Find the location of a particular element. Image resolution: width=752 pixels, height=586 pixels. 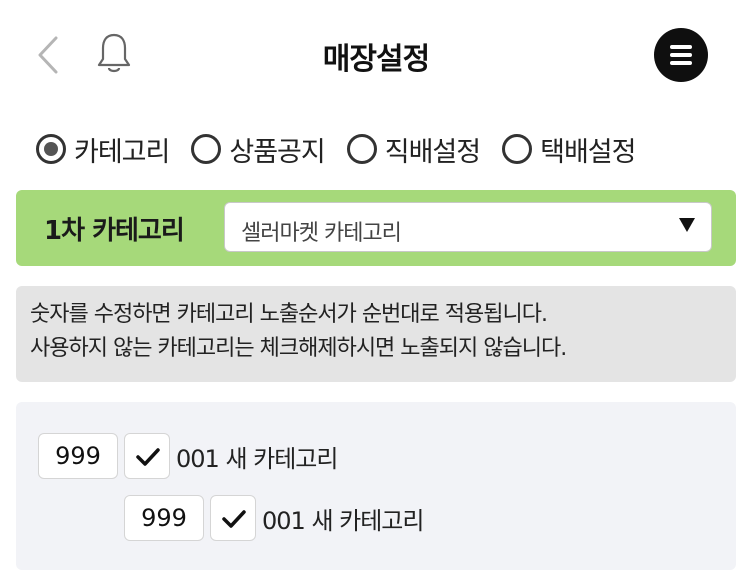

notice-line: 사용하지 않는 카테고리는 체크해제하시면 노출되지 않습니다. is located at coordinates (298, 348).